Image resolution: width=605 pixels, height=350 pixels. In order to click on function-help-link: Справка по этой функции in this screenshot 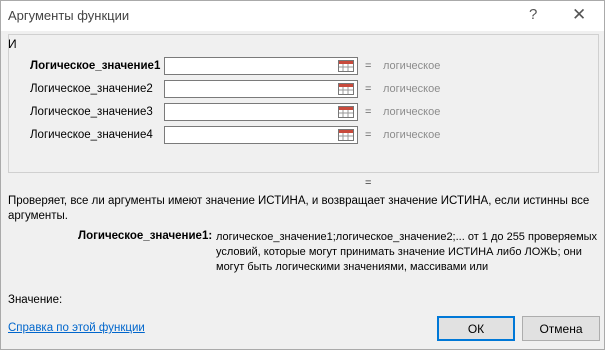, I will do `click(76, 328)`.